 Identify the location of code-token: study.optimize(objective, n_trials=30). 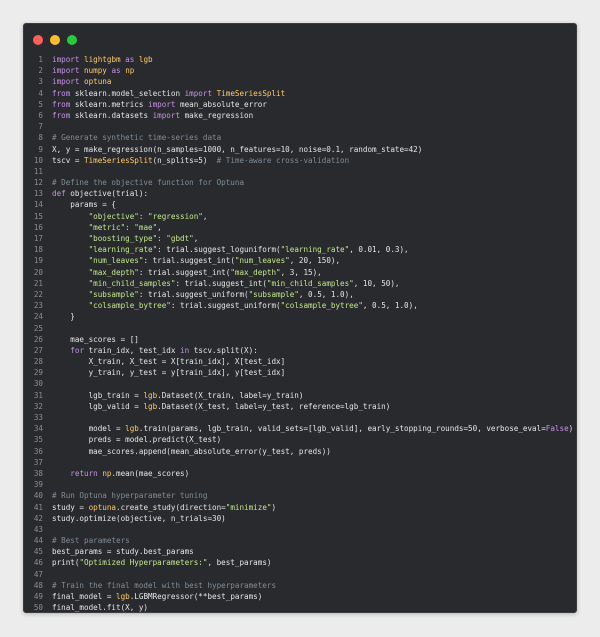
(139, 518).